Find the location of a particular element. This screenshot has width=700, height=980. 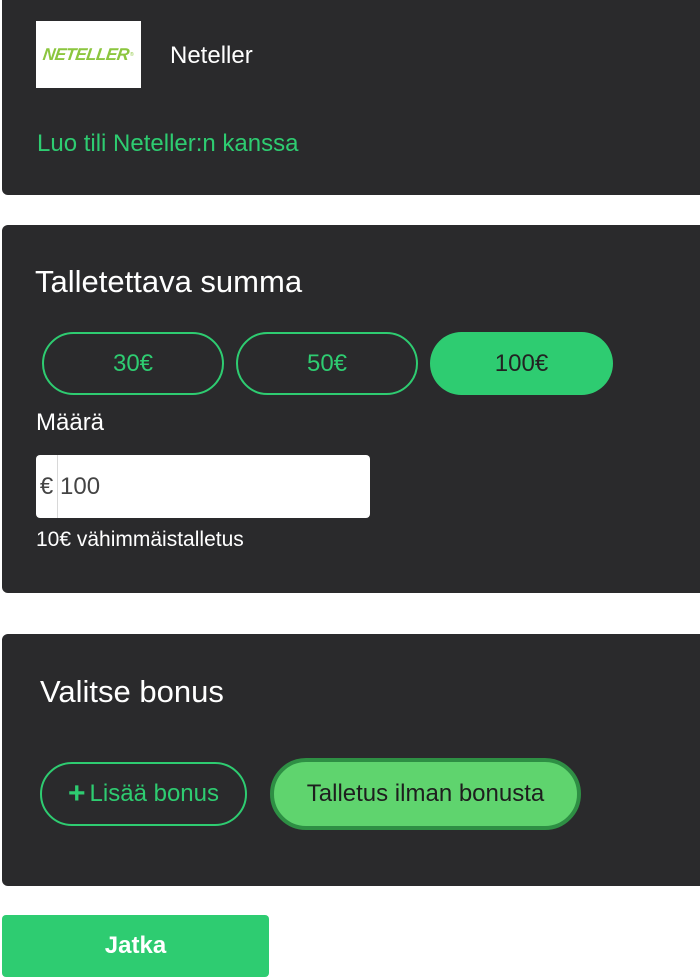

amount-input-group: € is located at coordinates (203, 486).